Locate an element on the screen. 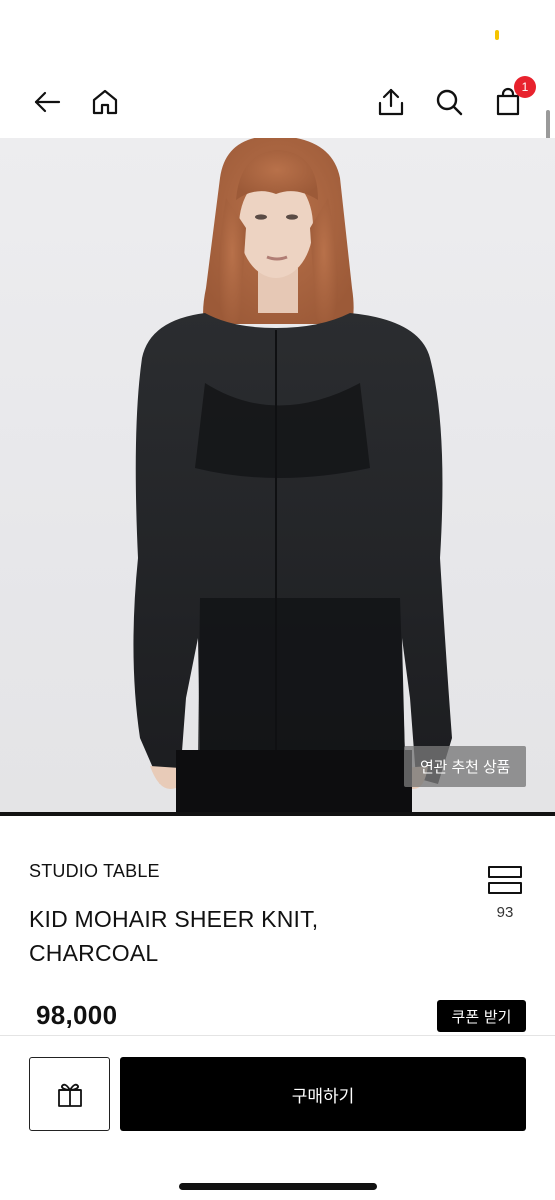  share-button is located at coordinates (391, 102).